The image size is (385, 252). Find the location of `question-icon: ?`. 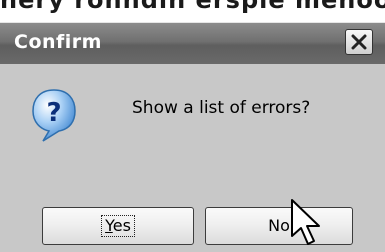

question-icon: ? is located at coordinates (54, 115).